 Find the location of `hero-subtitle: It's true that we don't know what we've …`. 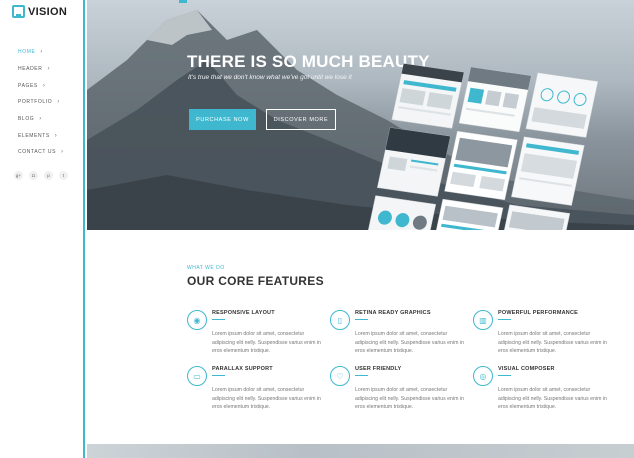

hero-subtitle: It's true that we don't know what we've … is located at coordinates (270, 77).